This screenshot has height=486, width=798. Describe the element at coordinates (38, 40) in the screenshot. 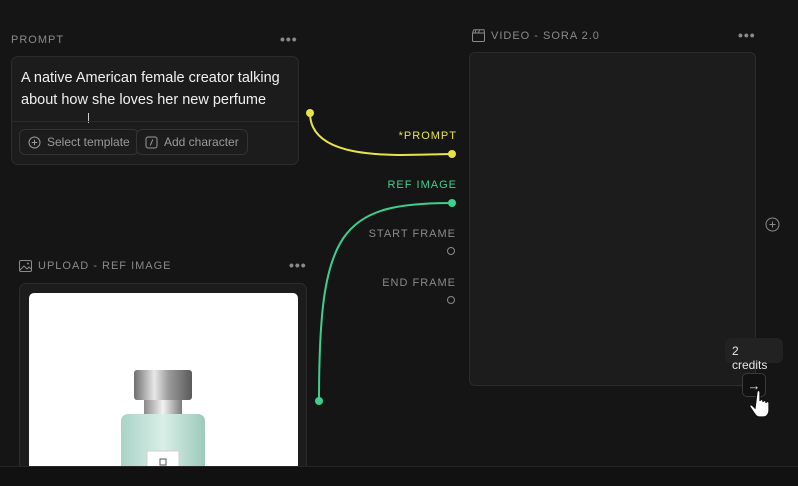

I see `prompt-node-title: PROMPT` at that location.